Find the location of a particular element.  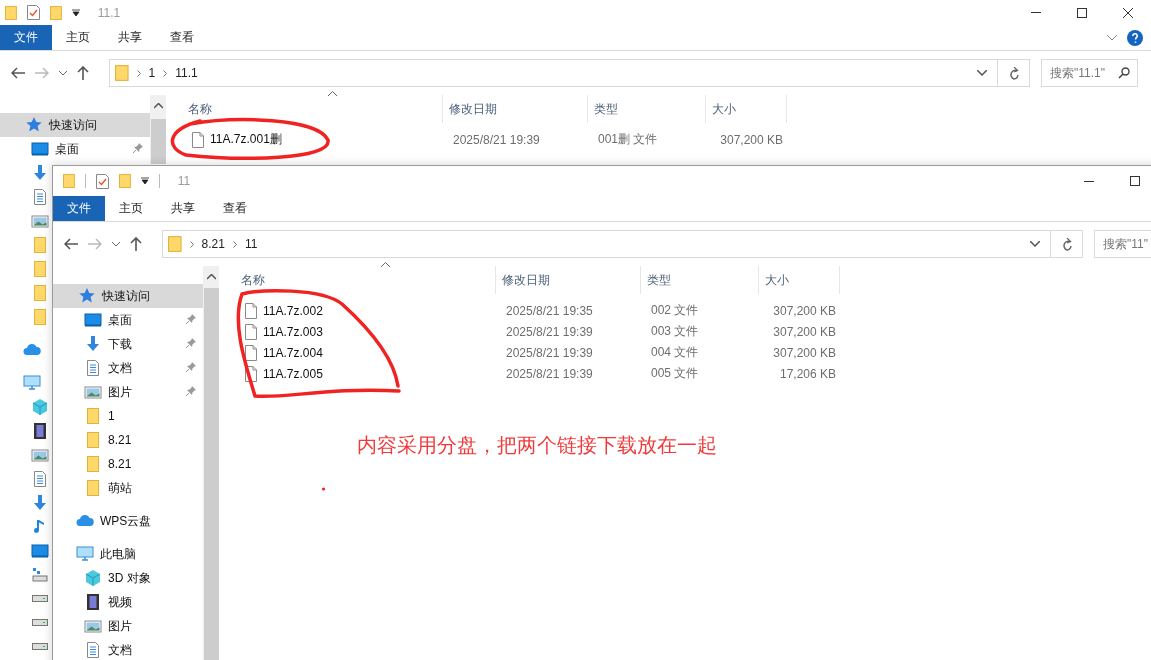

network-drive-icon is located at coordinates (40, 575).